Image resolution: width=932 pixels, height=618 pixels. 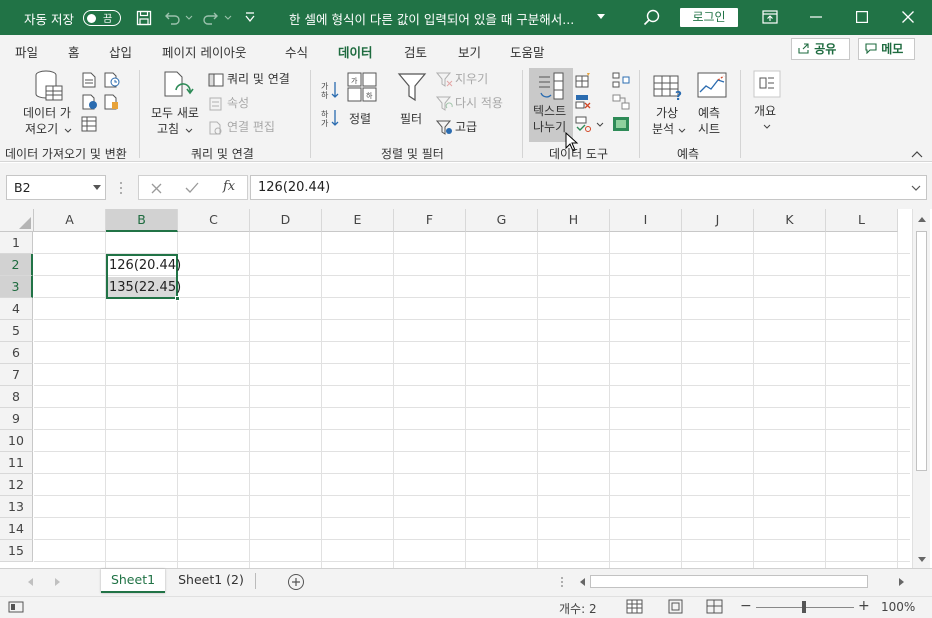 What do you see at coordinates (16, 287) in the screenshot?
I see `row-header-3: 3` at bounding box center [16, 287].